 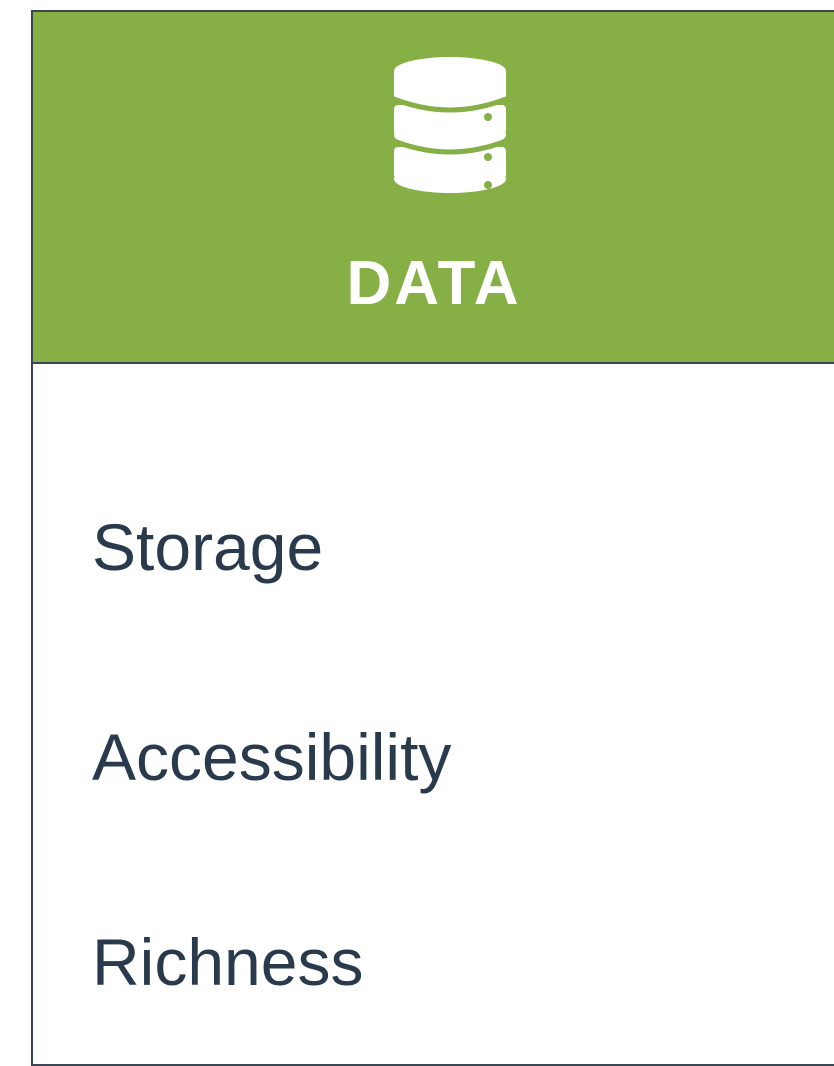 What do you see at coordinates (228, 962) in the screenshot?
I see `list-item-richness: Richness` at bounding box center [228, 962].